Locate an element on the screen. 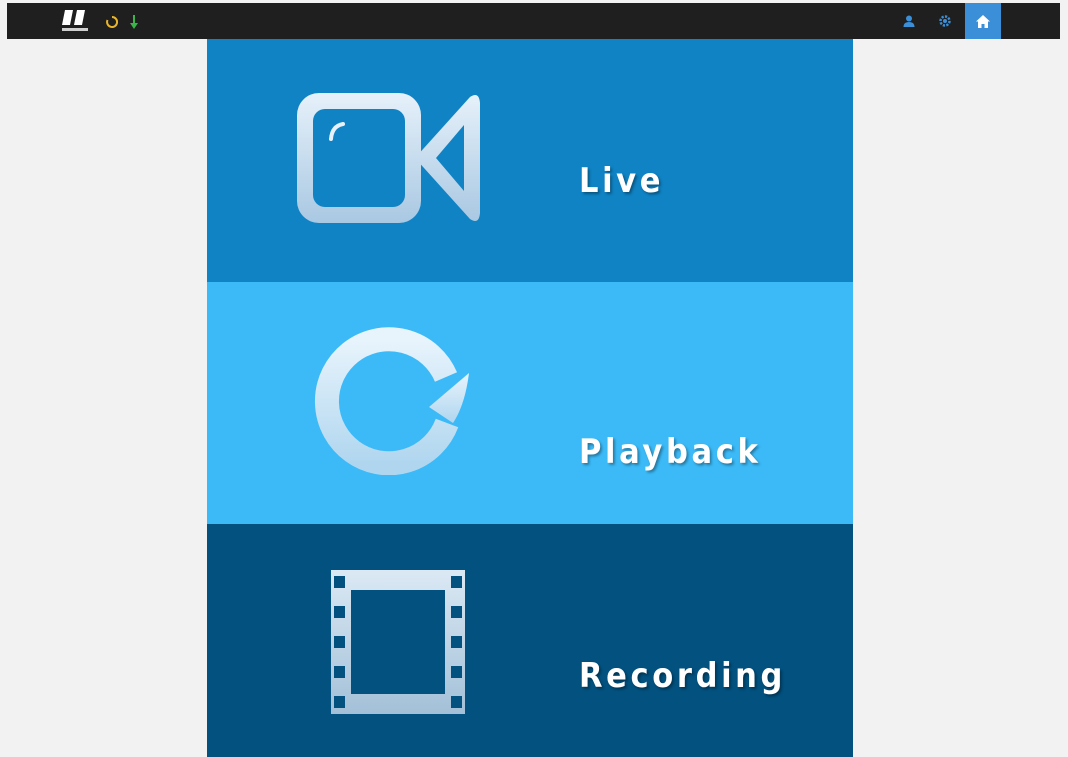  user-icon is located at coordinates (909, 21).